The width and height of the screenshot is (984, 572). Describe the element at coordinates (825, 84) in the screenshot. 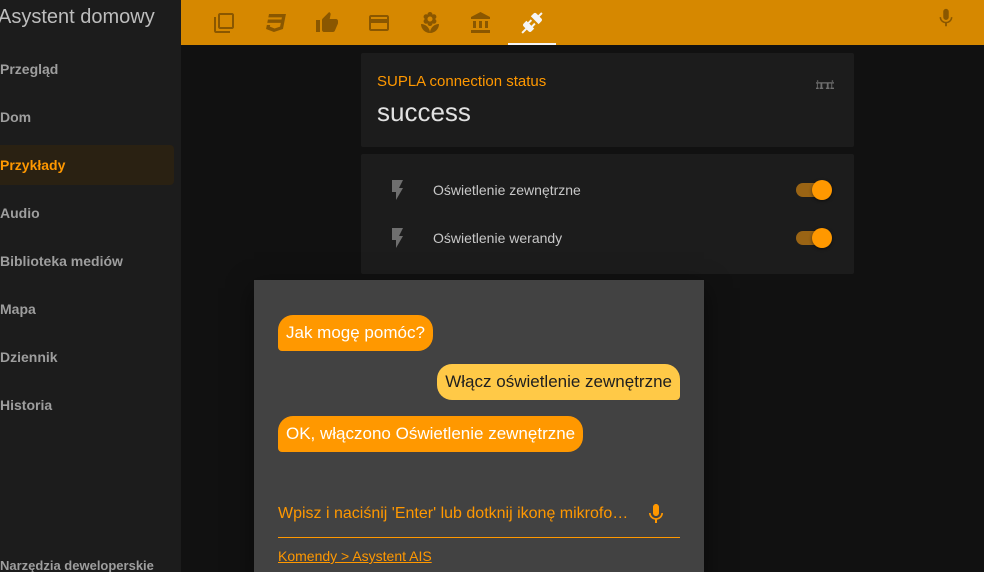

I see `bridge-icon` at that location.